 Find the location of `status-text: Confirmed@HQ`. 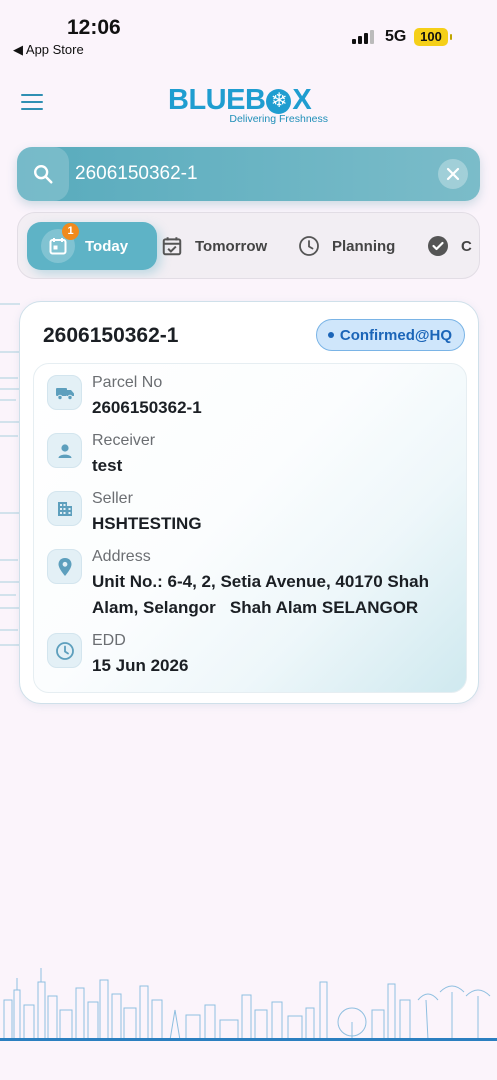

status-text: Confirmed@HQ is located at coordinates (395, 335).